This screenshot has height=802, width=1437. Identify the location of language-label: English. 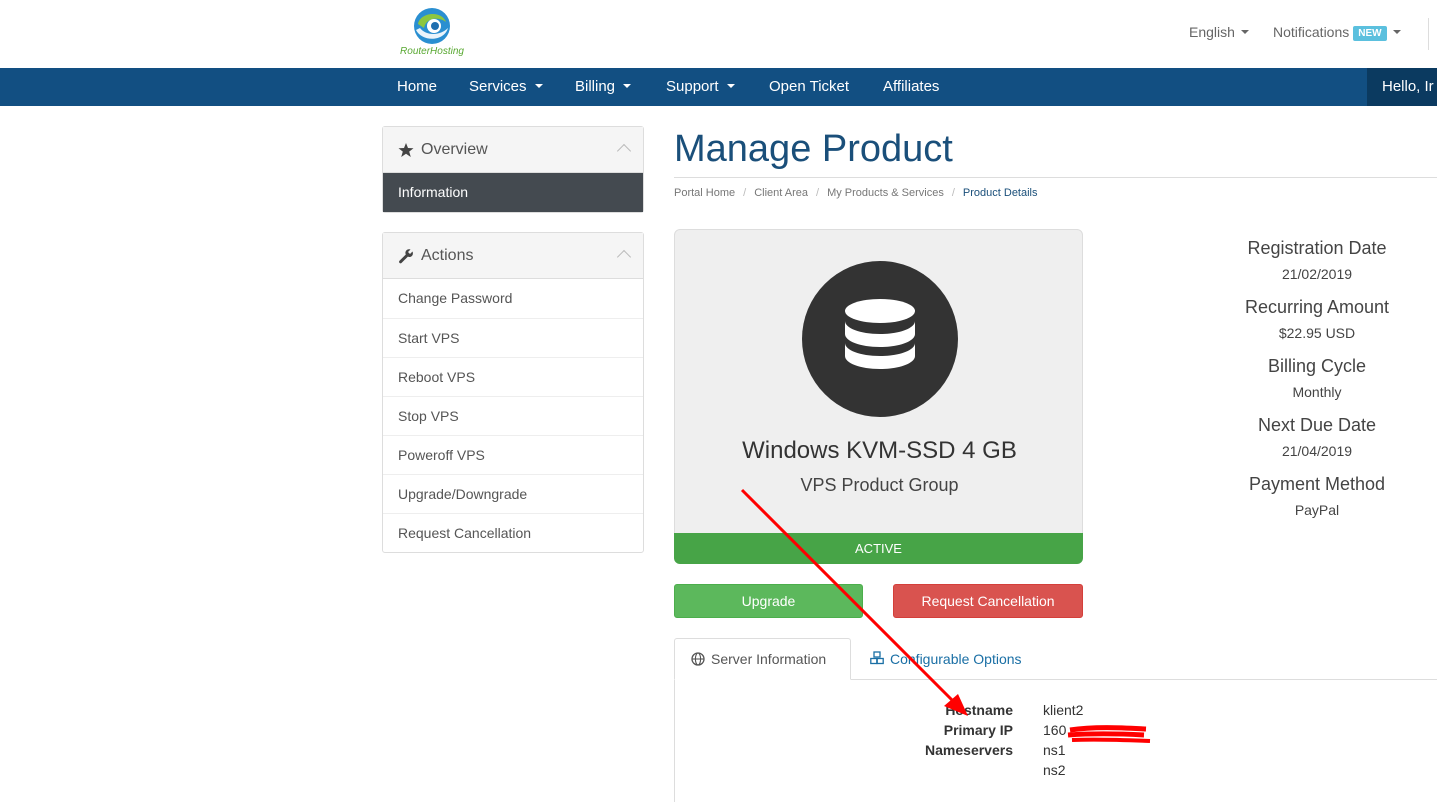
(1212, 32).